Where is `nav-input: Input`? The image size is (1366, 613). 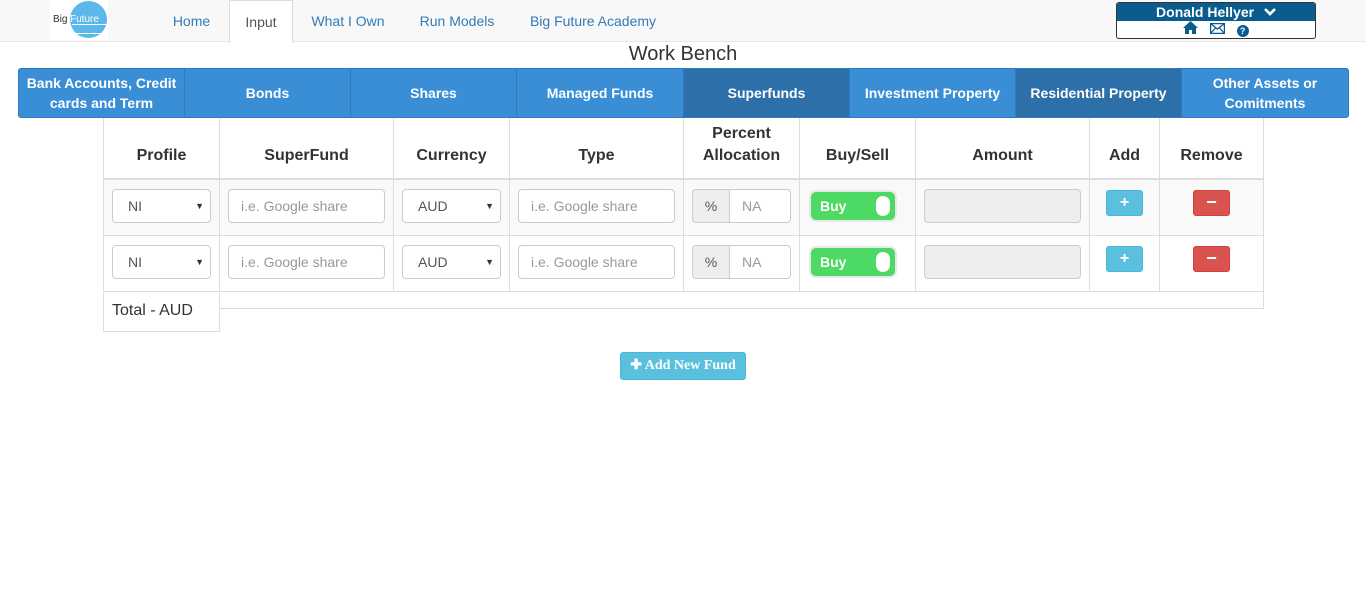
nav-input: Input is located at coordinates (261, 21).